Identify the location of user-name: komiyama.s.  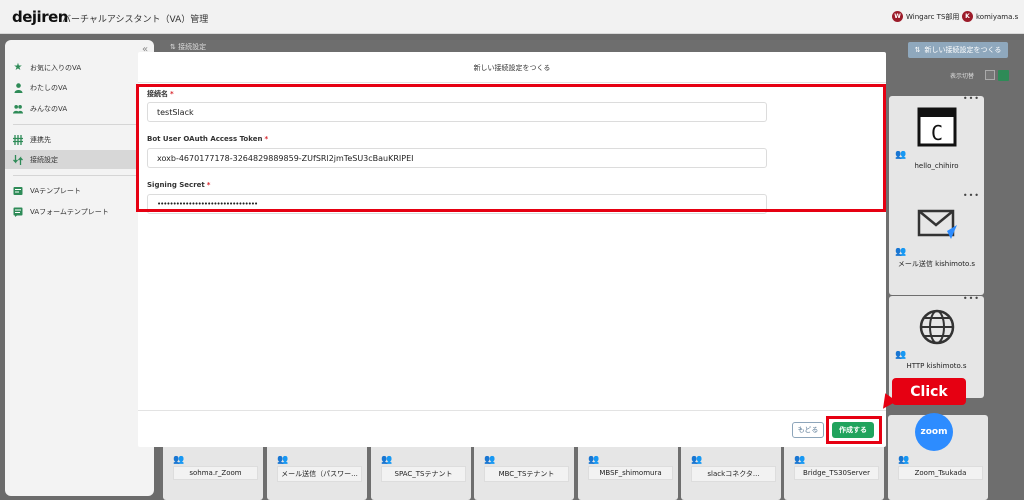
(997, 16).